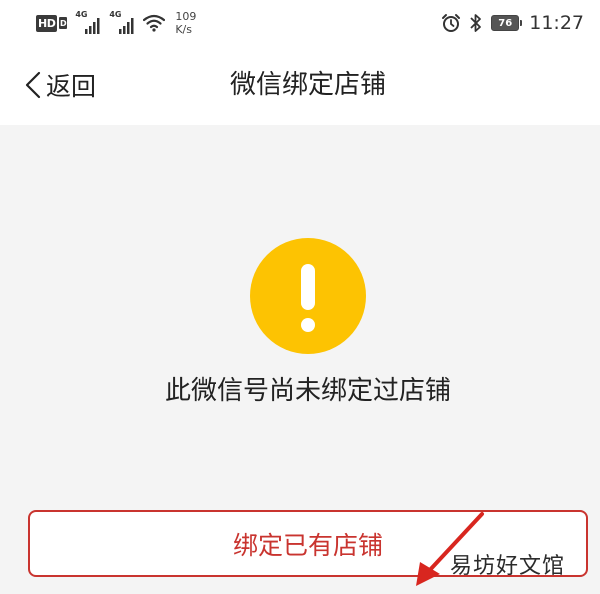 This screenshot has height=594, width=600. Describe the element at coordinates (307, 391) in the screenshot. I see `unbound-message: 此微信号尚未绑定过店铺` at that location.